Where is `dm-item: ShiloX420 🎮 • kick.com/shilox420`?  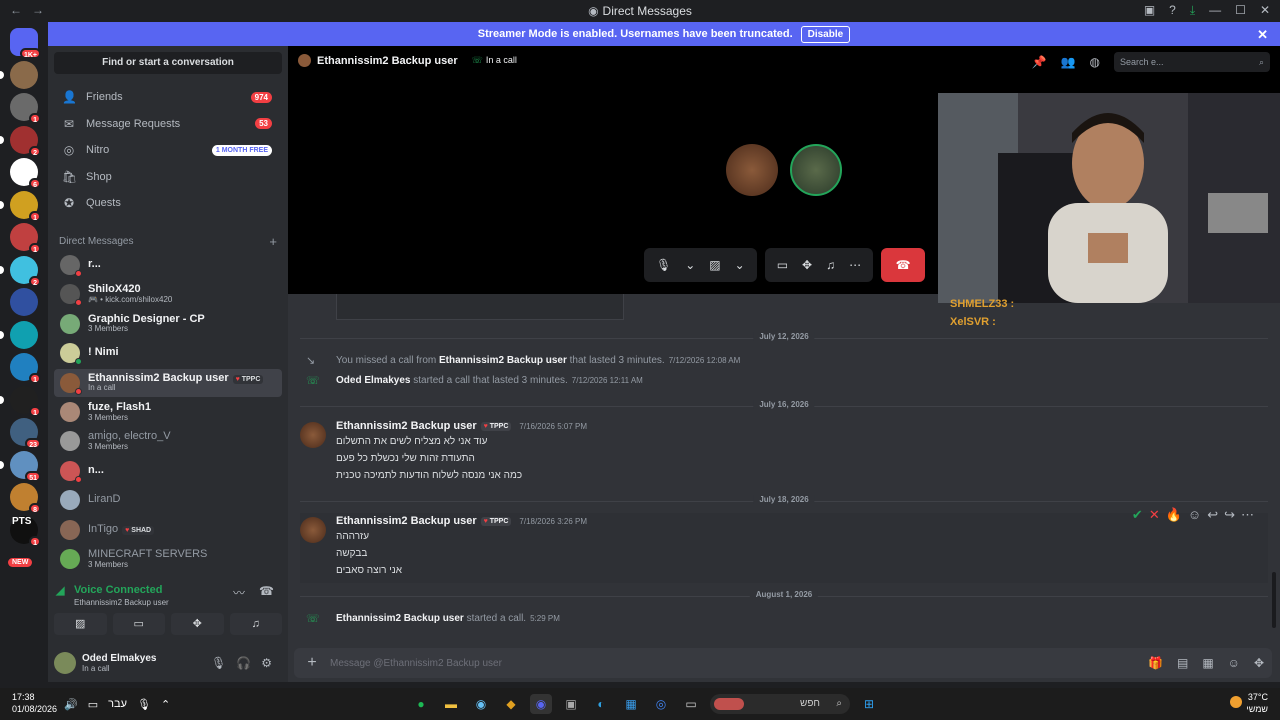
dm-item: ShiloX420 🎮 • kick.com/shilox420 is located at coordinates (168, 294).